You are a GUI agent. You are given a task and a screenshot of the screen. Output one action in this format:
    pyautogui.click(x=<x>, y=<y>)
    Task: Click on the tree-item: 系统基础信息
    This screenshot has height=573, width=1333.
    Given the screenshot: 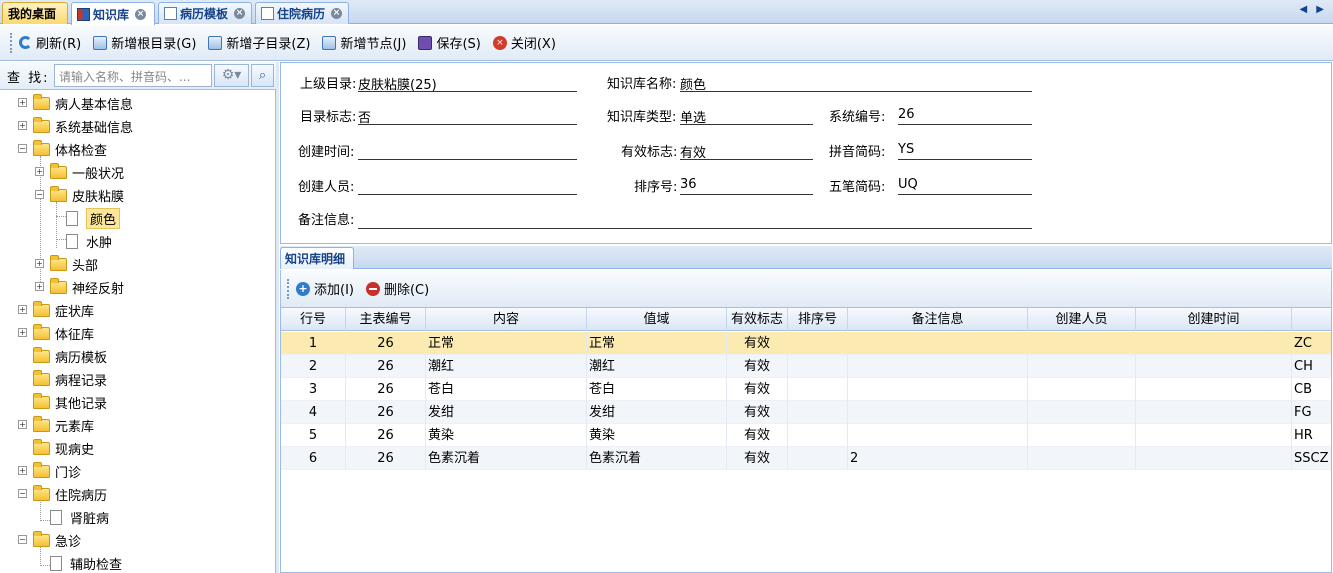 What is the action you would take?
    pyautogui.click(x=83, y=126)
    